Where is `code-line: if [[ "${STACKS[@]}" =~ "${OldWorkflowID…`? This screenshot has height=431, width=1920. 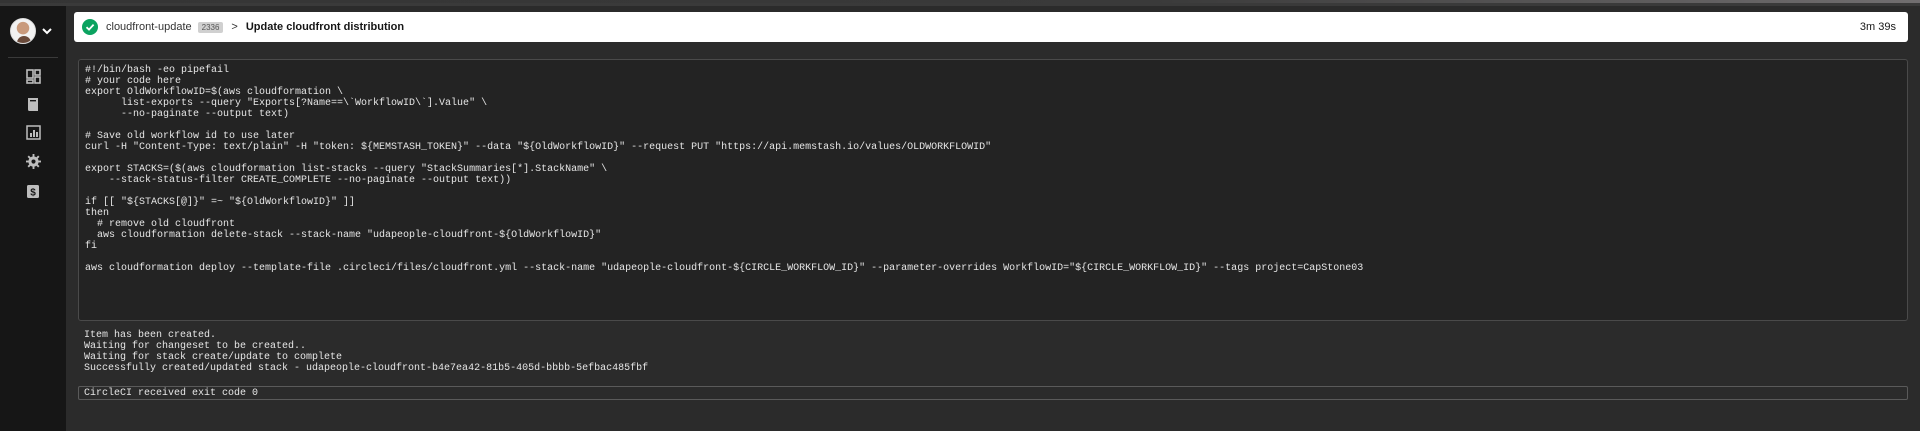
code-line: if [[ "${STACKS[@]}" =~ "${OldWorkflowID… is located at coordinates (220, 202).